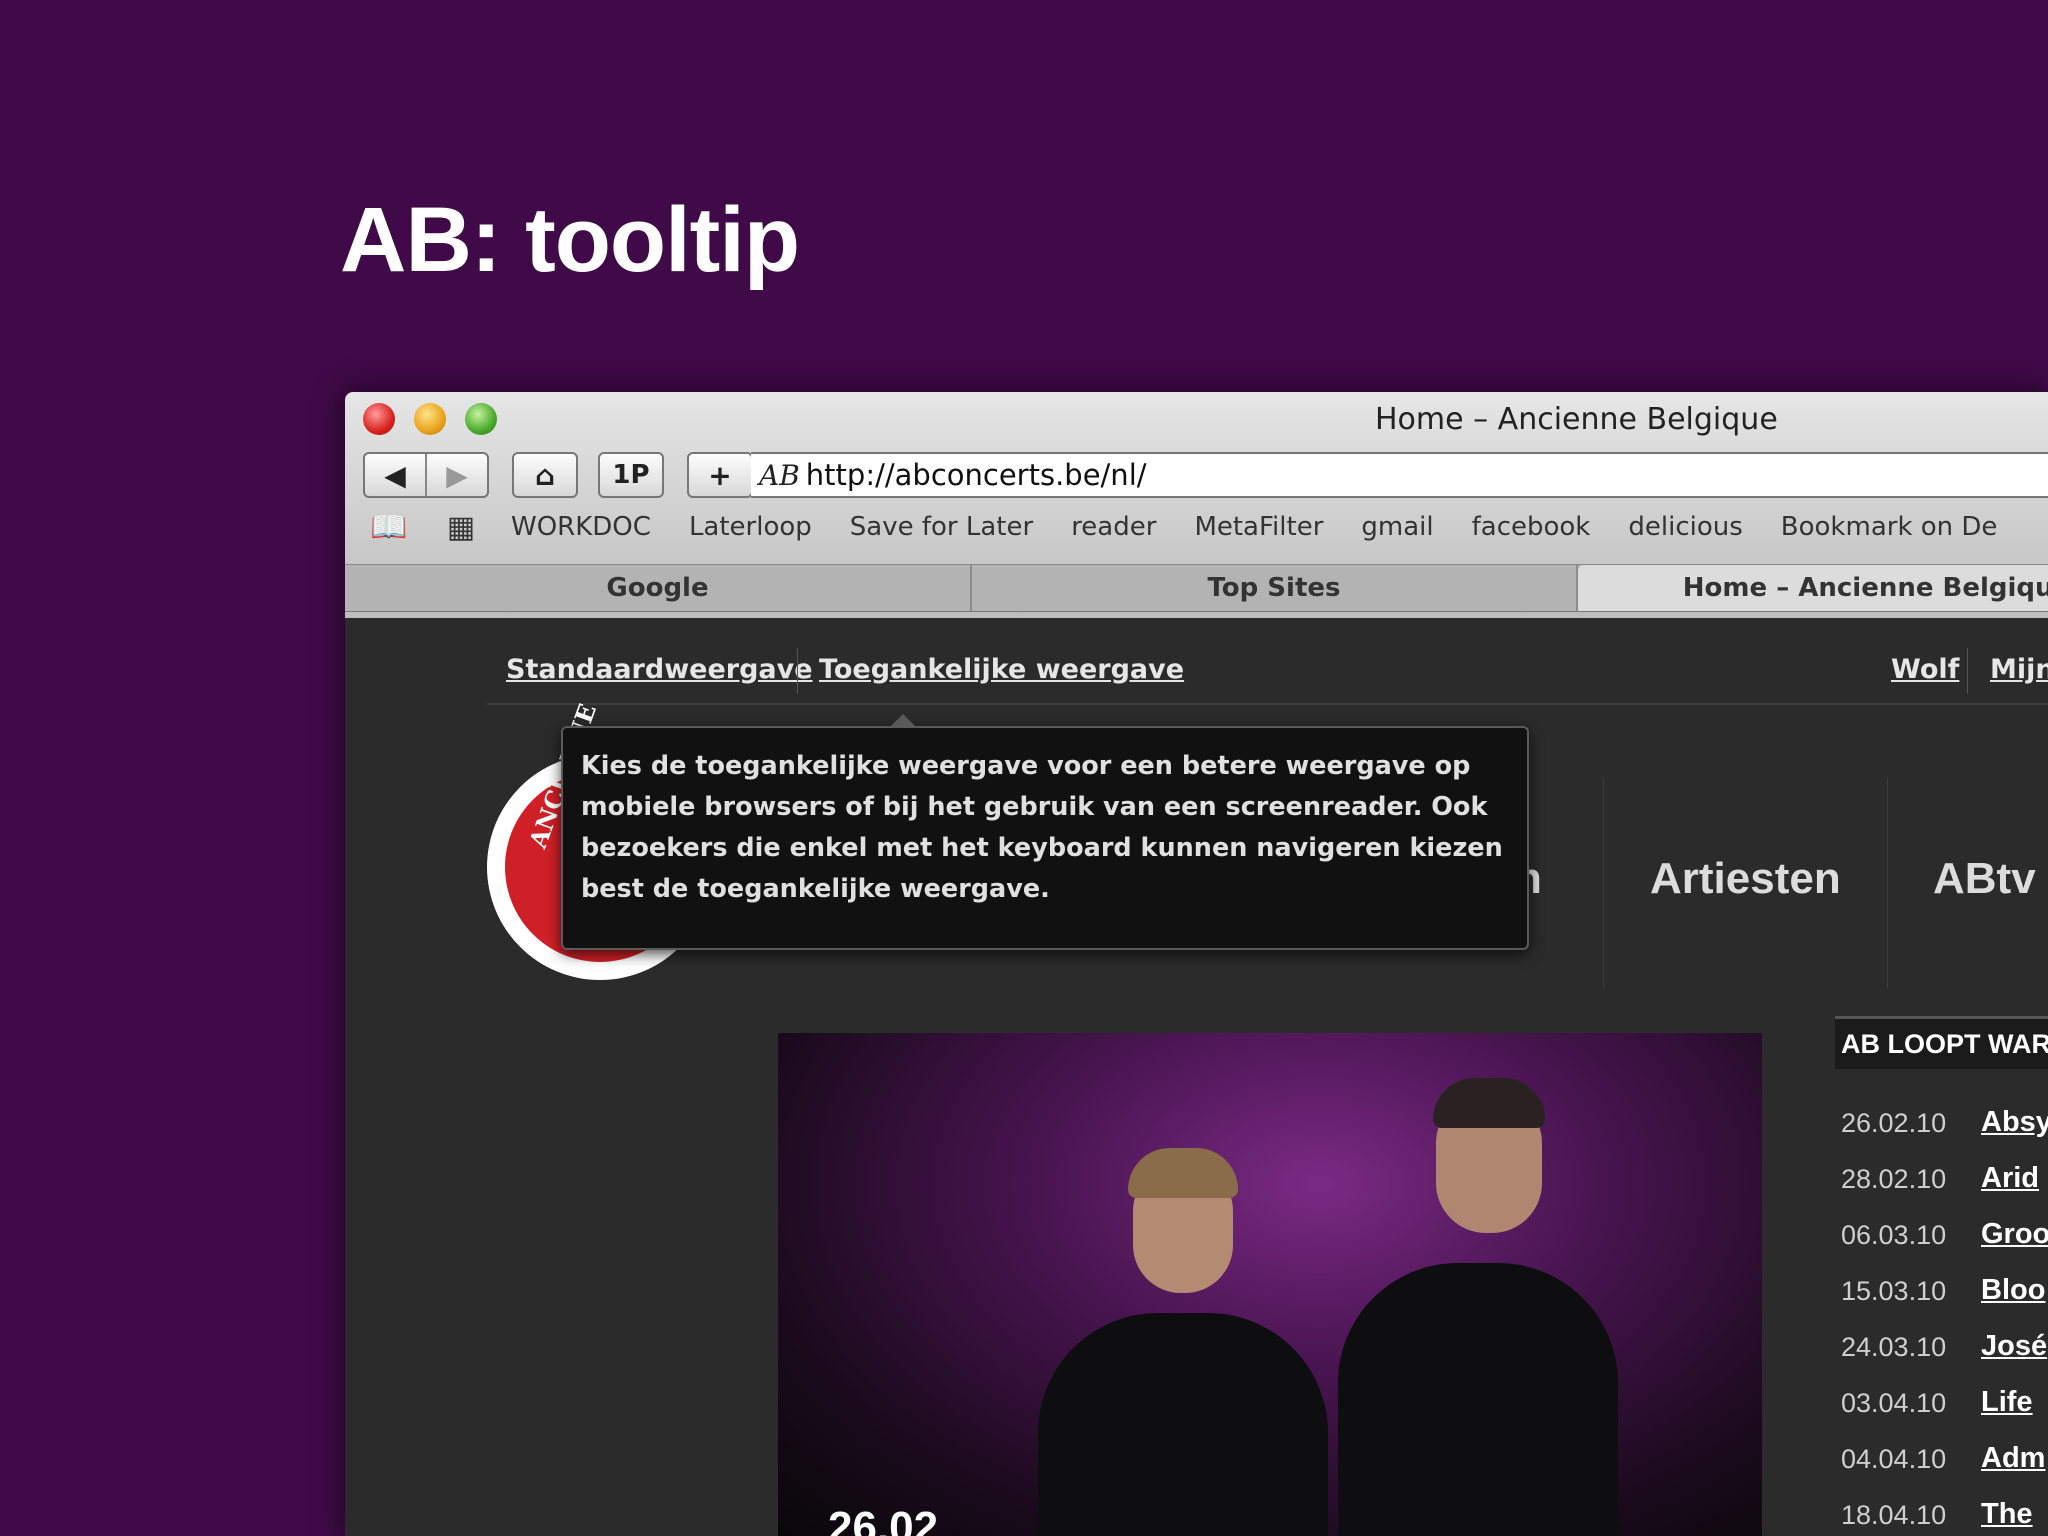  Describe the element at coordinates (1531, 527) in the screenshot. I see `bookmark-item: facebook` at that location.